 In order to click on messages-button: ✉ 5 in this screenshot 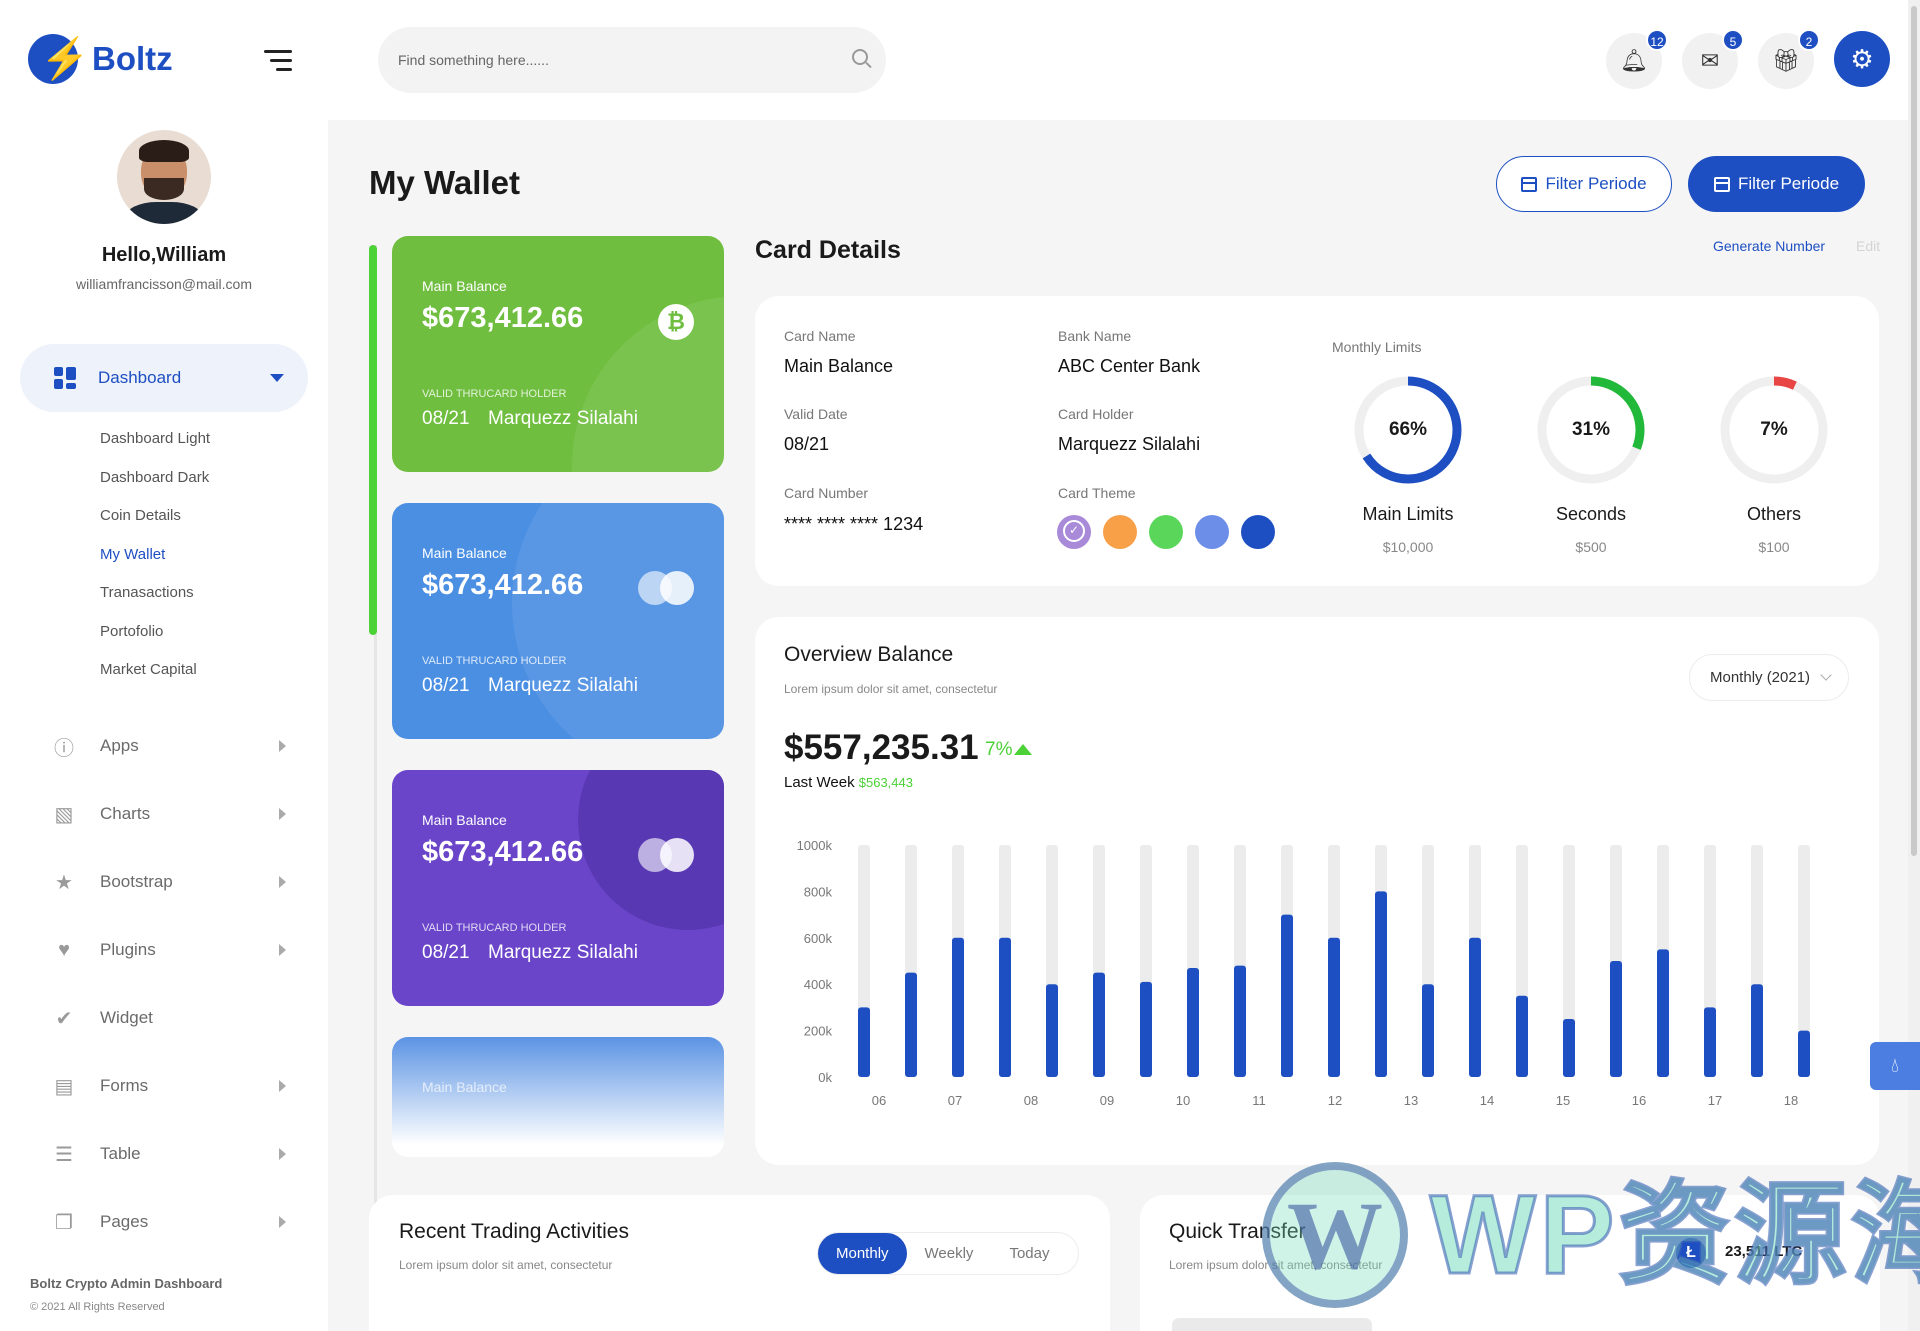, I will do `click(1713, 59)`.